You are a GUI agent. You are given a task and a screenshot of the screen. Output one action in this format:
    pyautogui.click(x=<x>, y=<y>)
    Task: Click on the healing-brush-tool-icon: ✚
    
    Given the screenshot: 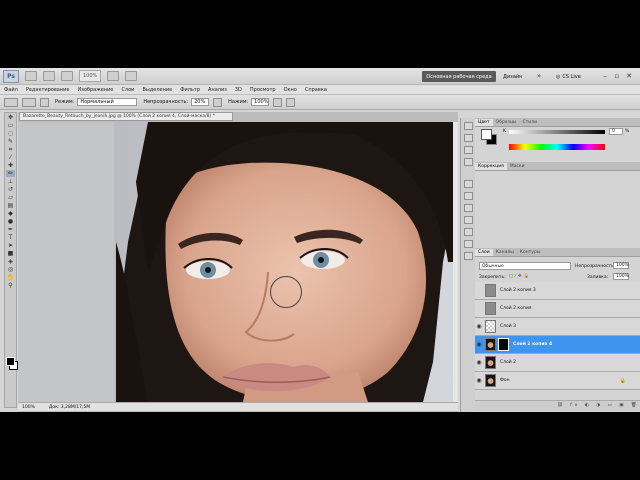 What is the action you would take?
    pyautogui.click(x=10, y=165)
    